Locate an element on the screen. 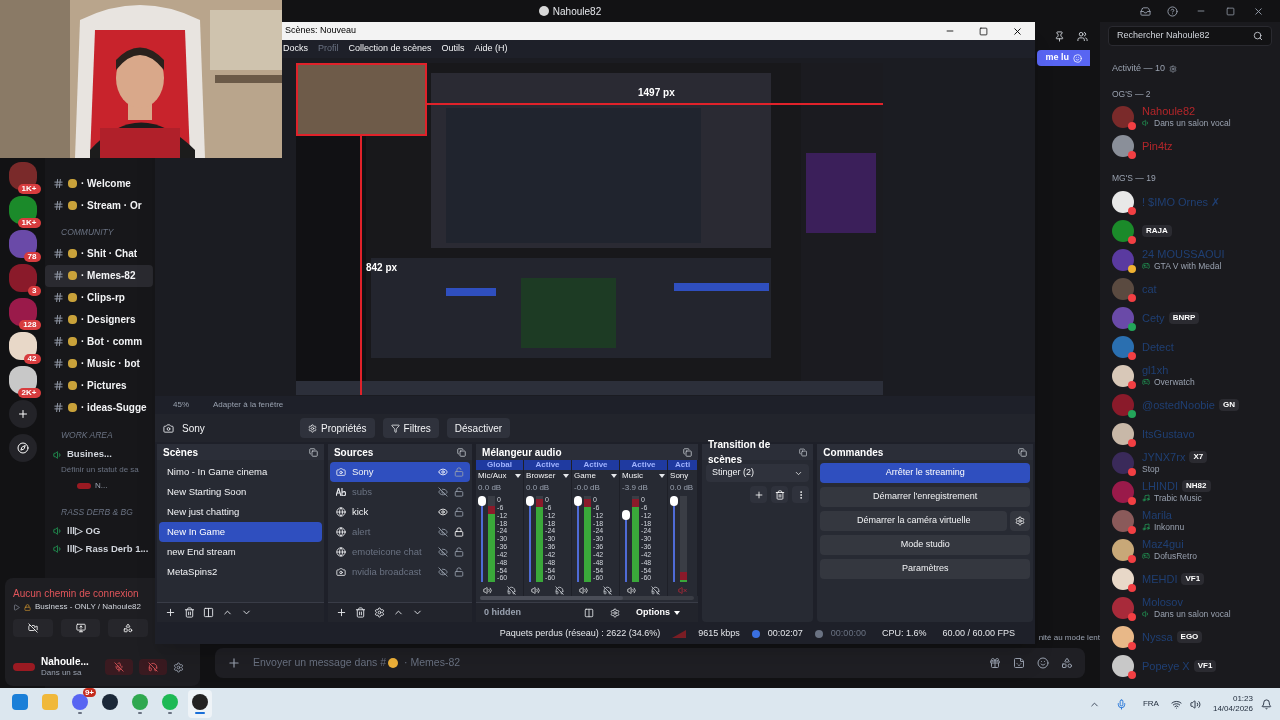  delete-button is located at coordinates (780, 494).